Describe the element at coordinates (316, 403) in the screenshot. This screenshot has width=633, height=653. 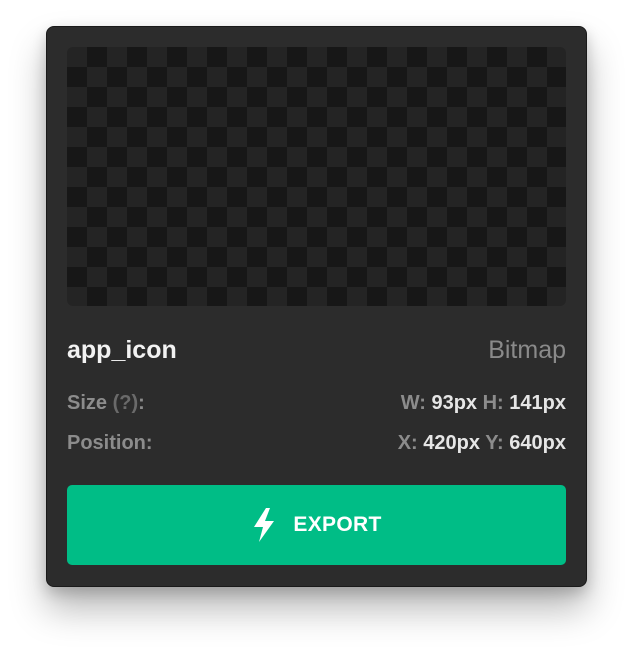
I see `size-row: Size (?): W: 93px H: 141px` at that location.